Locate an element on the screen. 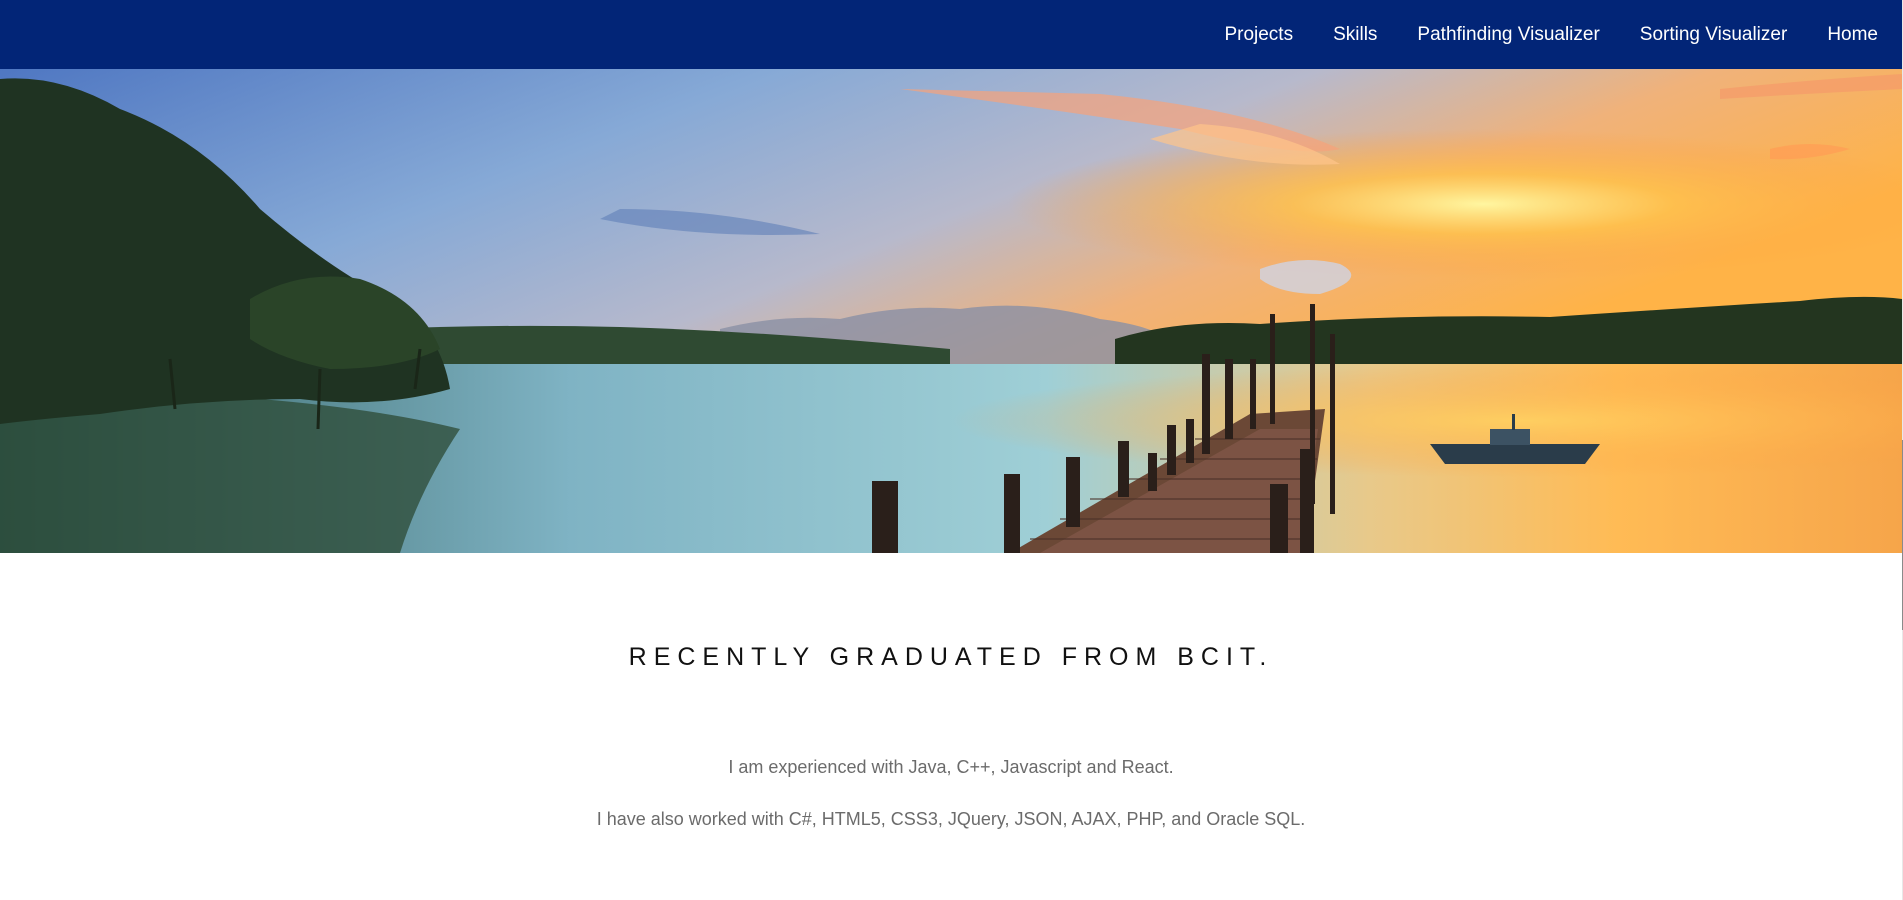  nav-link-pathfinding-visualizer: Pathfinding Visualizer is located at coordinates (1508, 35).